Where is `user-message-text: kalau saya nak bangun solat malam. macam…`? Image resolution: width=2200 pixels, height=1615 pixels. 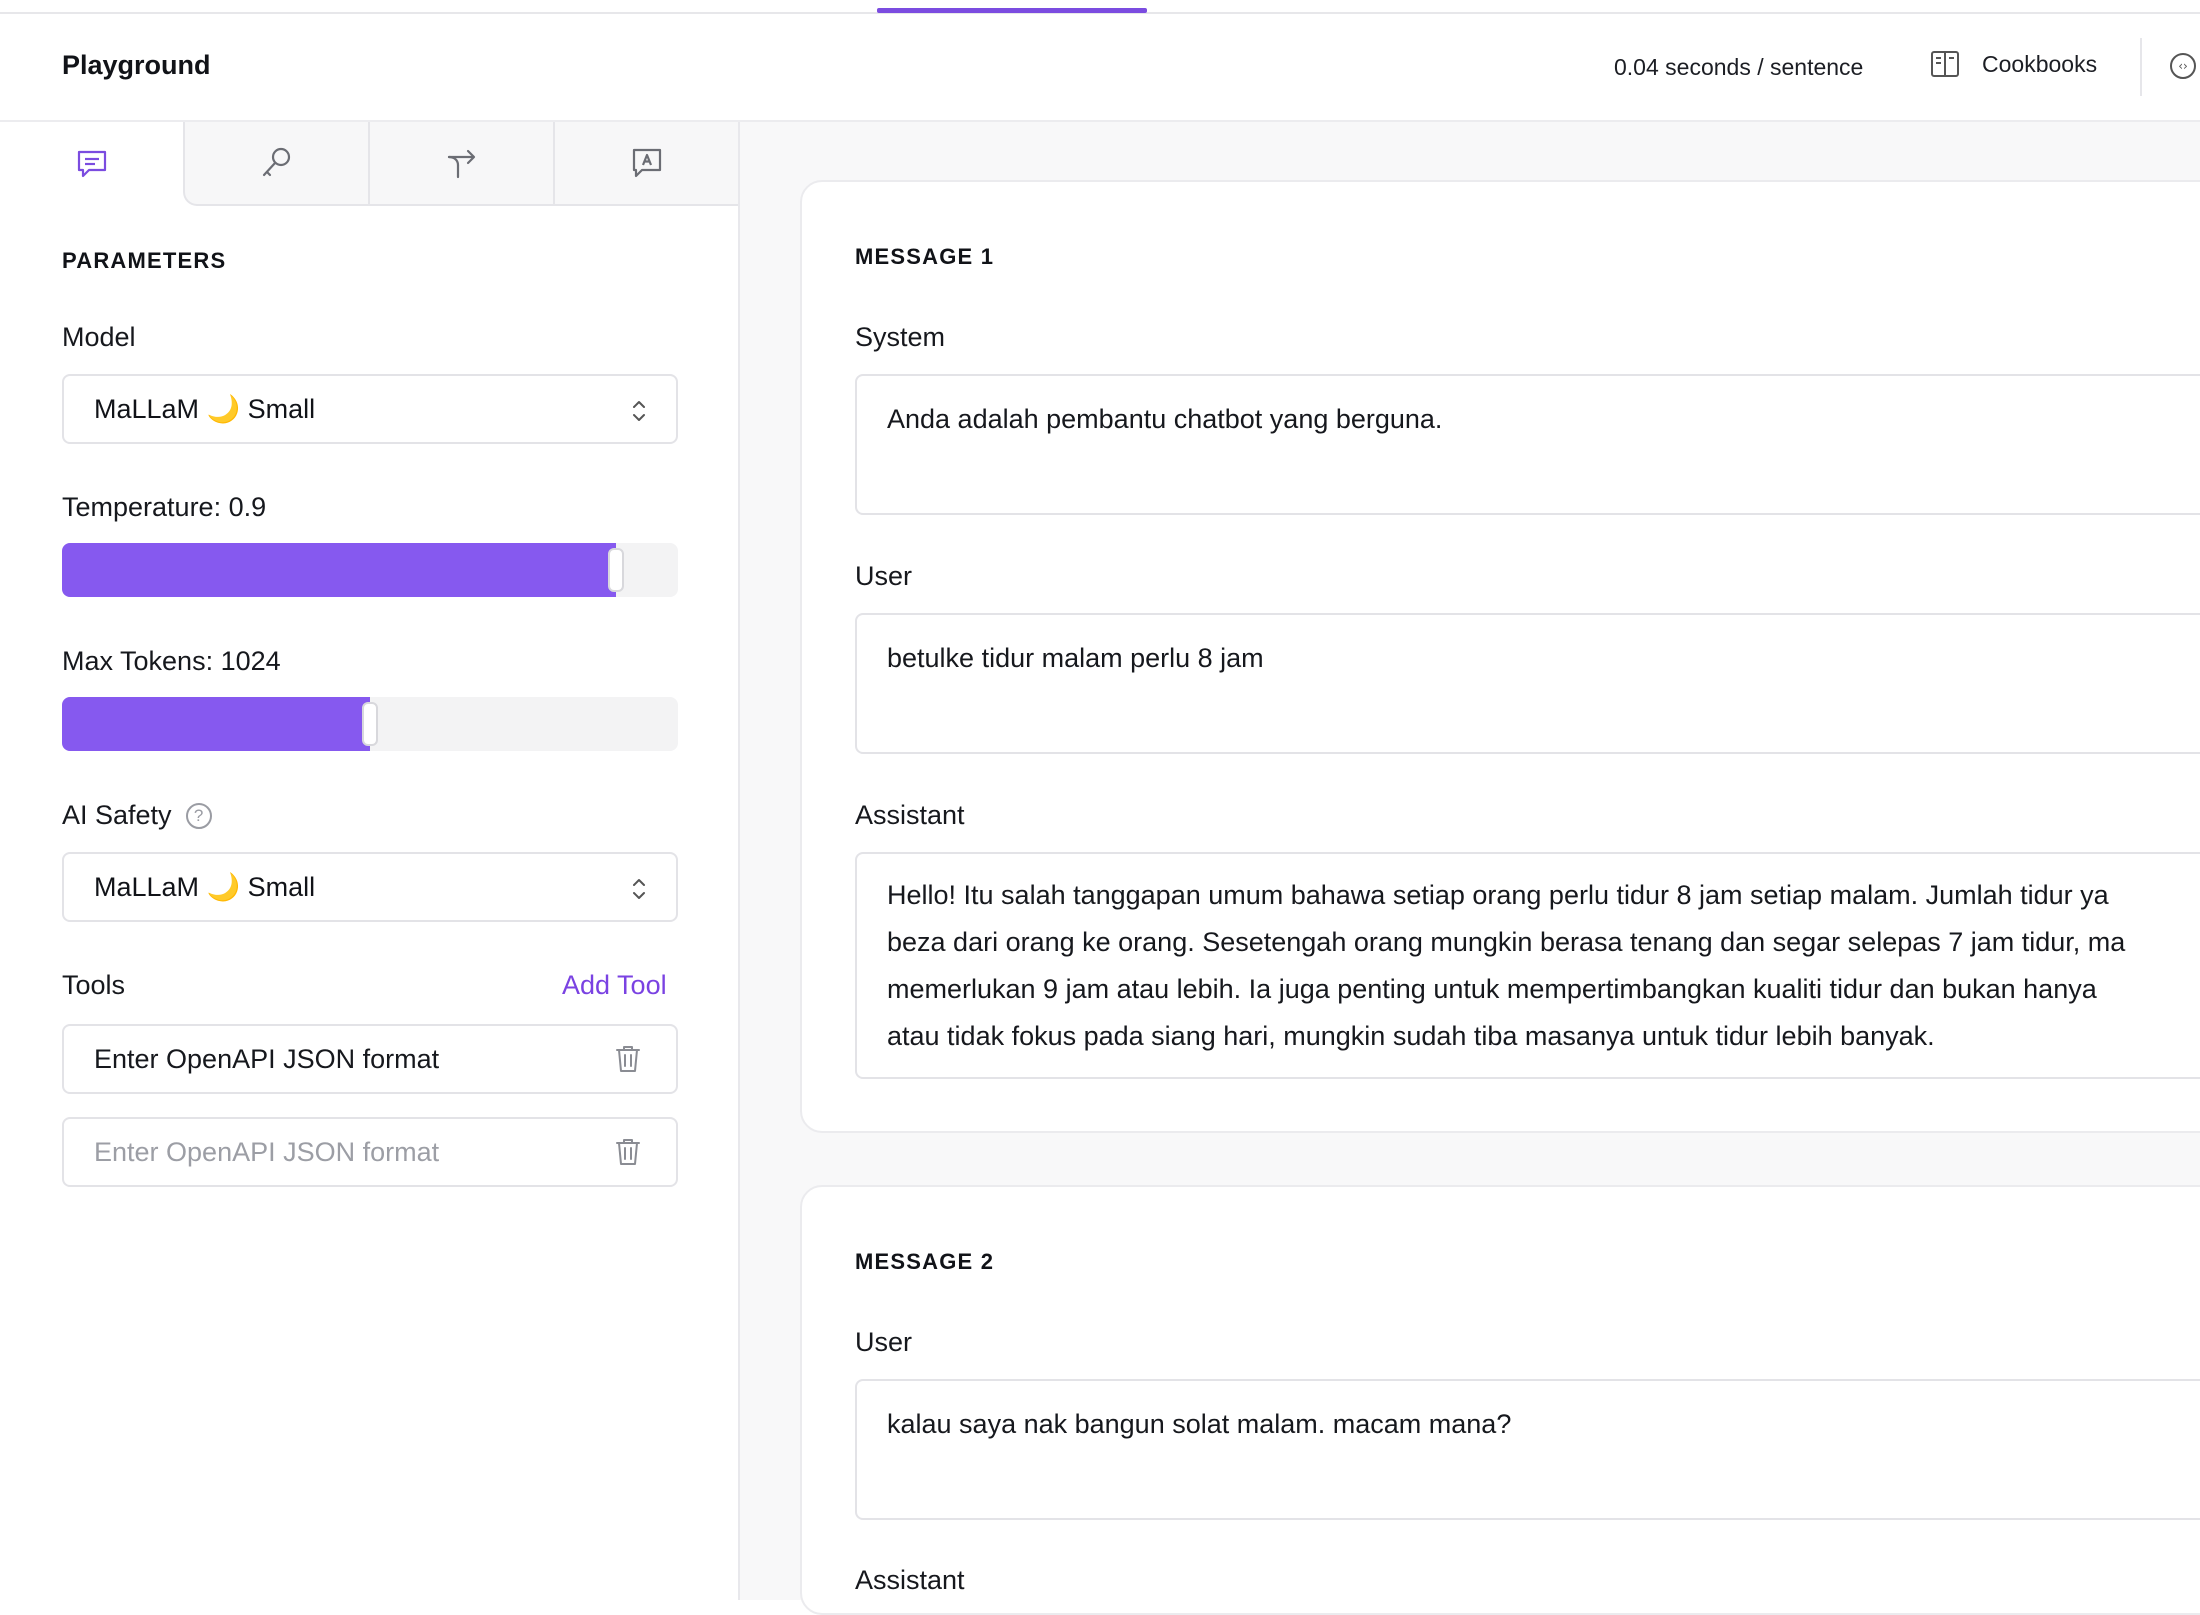
user-message-text: kalau saya nak bangun solat malam. macam… is located at coordinates (1199, 1424).